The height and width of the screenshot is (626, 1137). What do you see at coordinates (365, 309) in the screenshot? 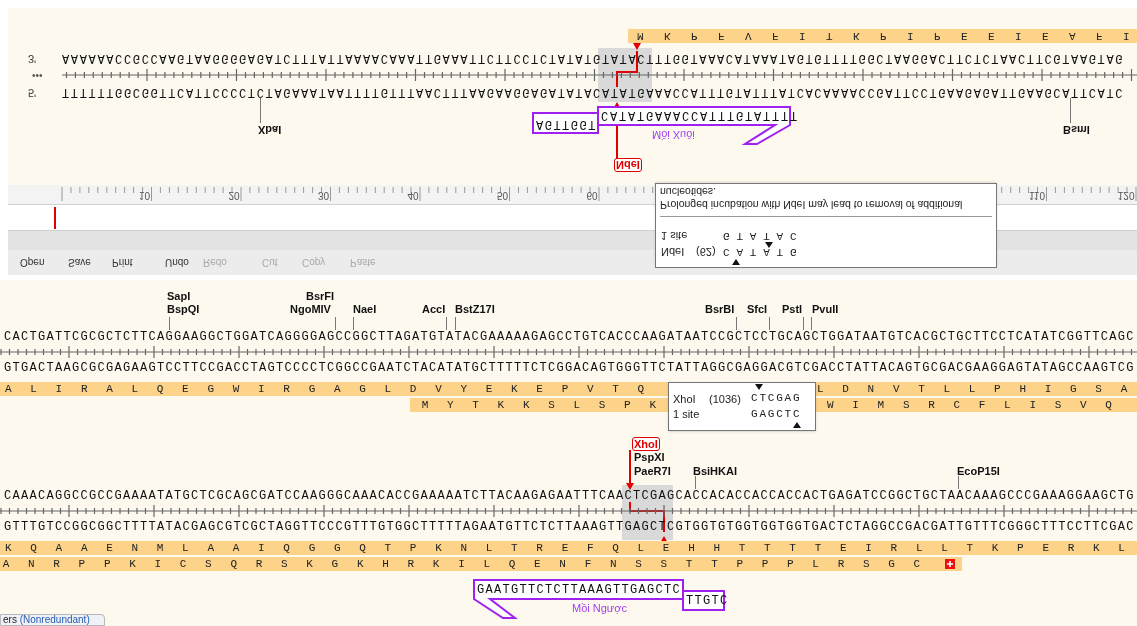
I see `enzyme-label: NaeI` at bounding box center [365, 309].